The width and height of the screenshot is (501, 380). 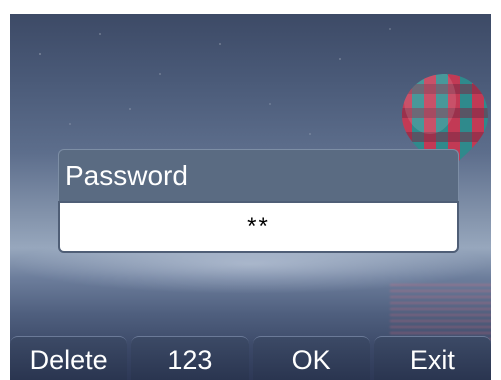 What do you see at coordinates (190, 358) in the screenshot?
I see `input-mode-softkey: 123` at bounding box center [190, 358].